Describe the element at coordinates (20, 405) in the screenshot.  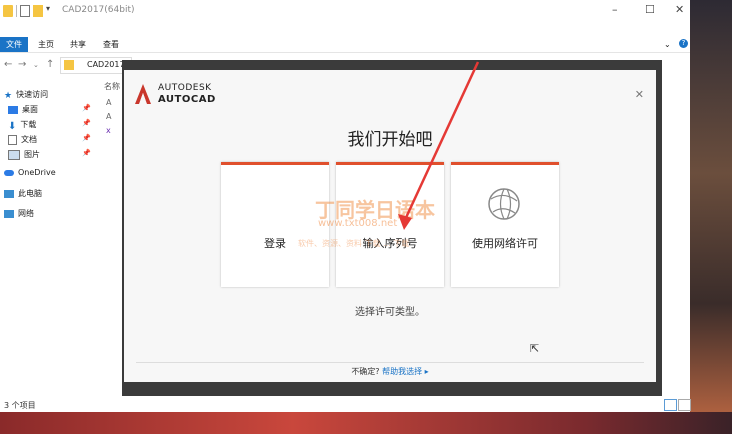
I see `item-count: 3 个项目` at that location.